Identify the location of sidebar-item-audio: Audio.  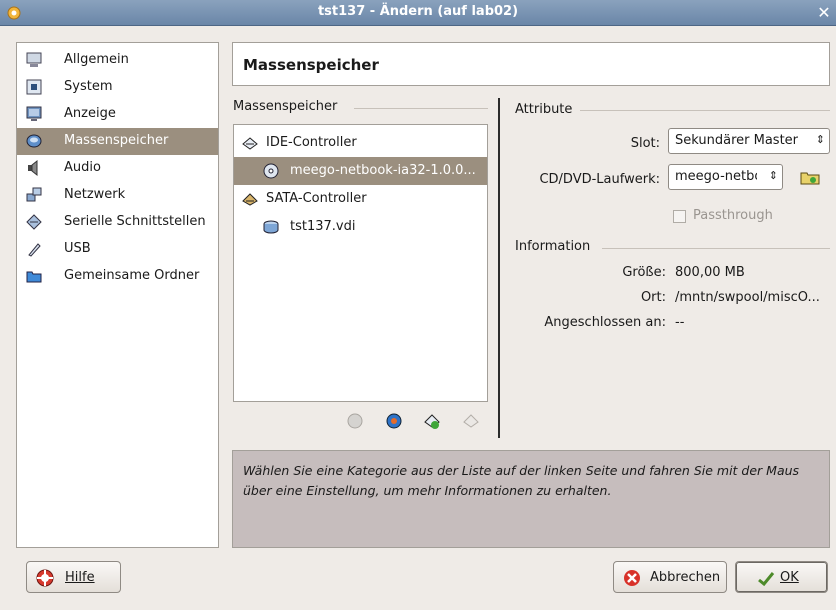
(117, 168).